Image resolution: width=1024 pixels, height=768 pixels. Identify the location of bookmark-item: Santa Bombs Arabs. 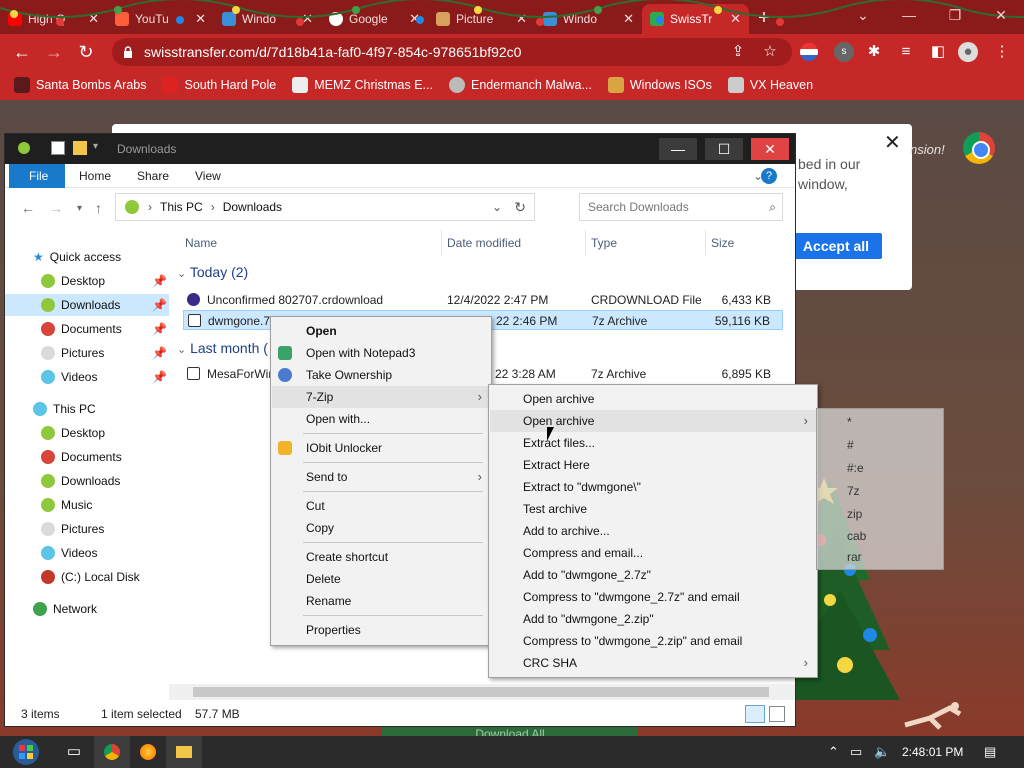
(80, 85).